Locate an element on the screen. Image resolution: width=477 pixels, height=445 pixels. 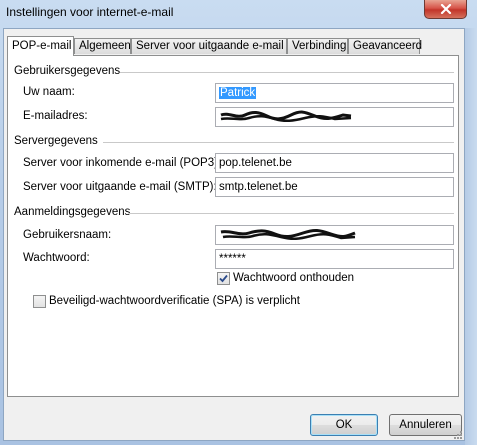
tab-server-uitgaand: Server voor uitgaande e-mail is located at coordinates (209, 46).